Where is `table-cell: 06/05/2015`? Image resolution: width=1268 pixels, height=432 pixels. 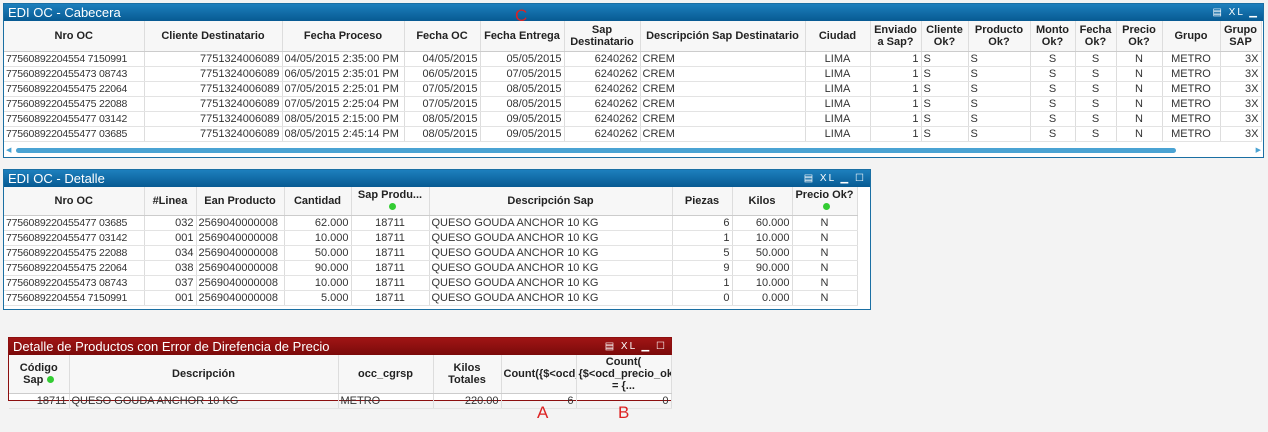 table-cell: 06/05/2015 is located at coordinates (442, 74).